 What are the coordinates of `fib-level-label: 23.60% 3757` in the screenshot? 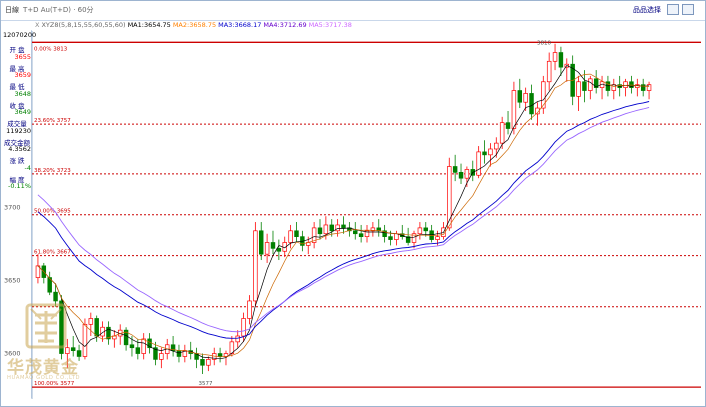 It's located at (52, 121).